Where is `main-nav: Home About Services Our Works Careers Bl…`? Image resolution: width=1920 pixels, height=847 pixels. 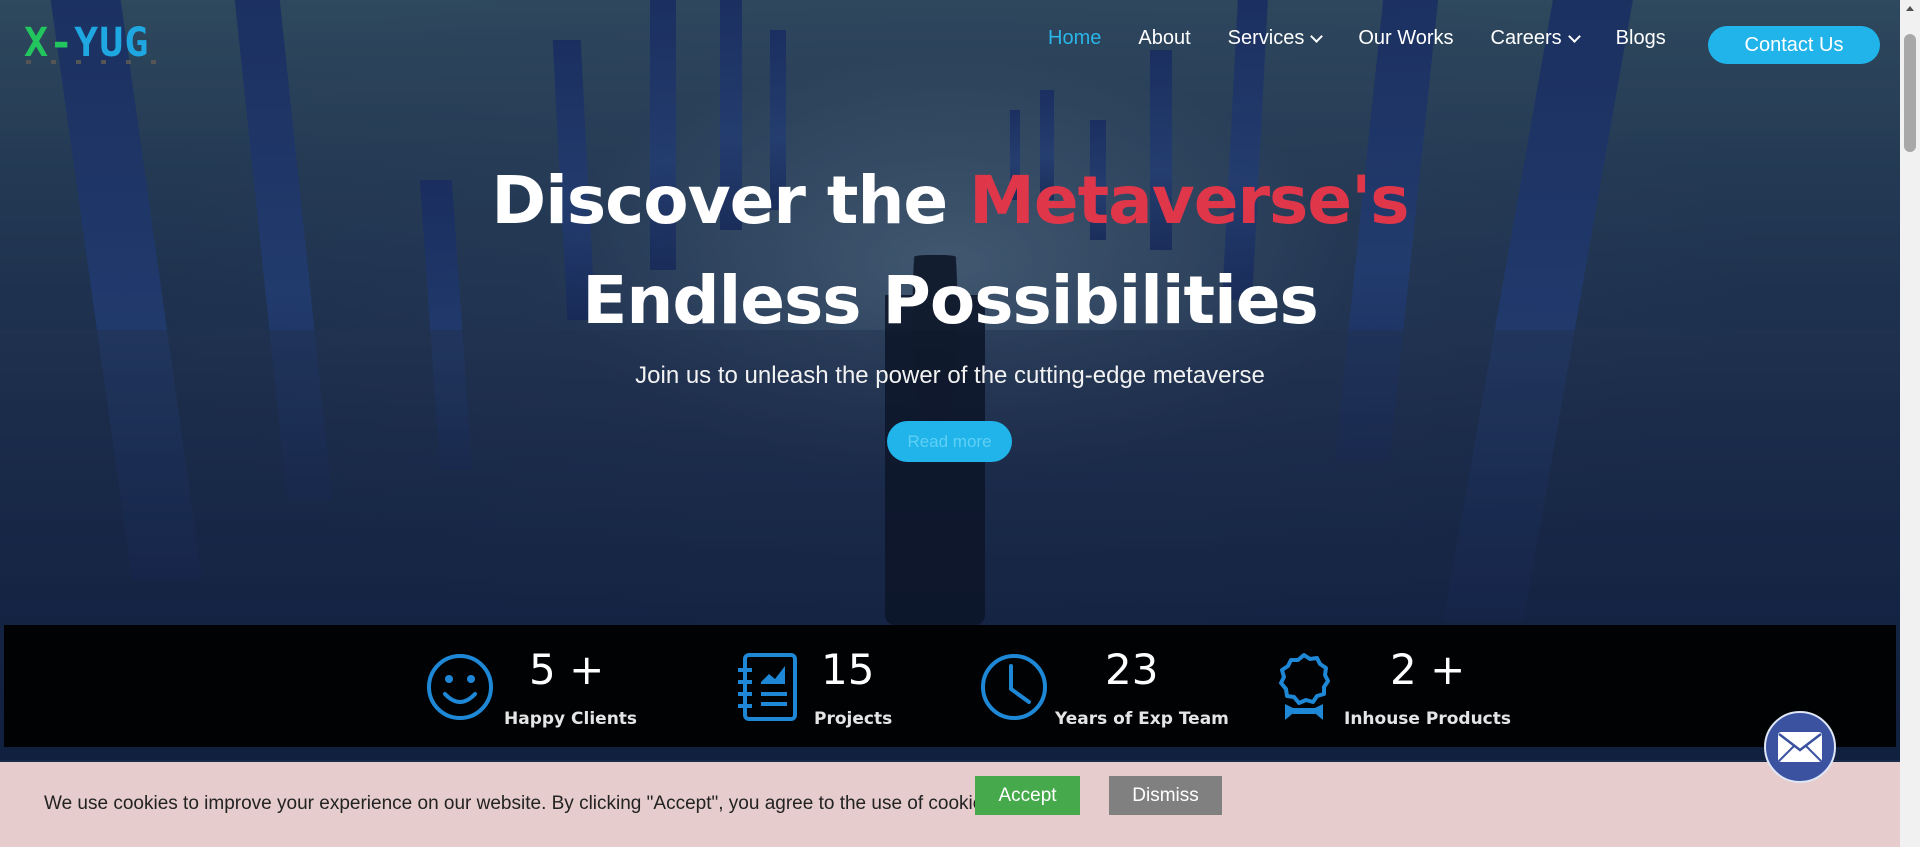
main-nav: Home About Services Our Works Careers Bl… is located at coordinates (1375, 38).